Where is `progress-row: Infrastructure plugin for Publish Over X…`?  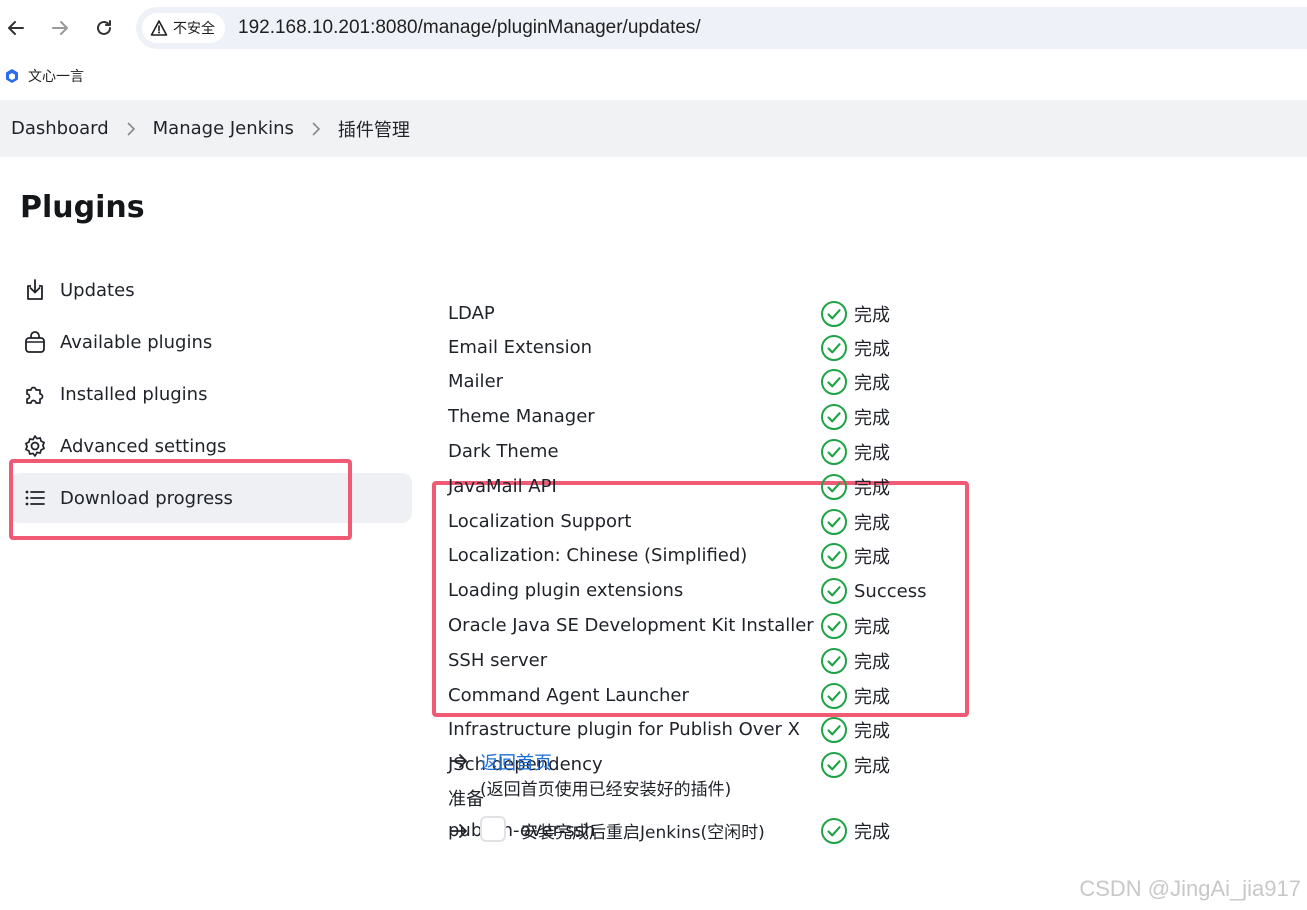
progress-row: Infrastructure plugin for Publish Over X… is located at coordinates (708, 730).